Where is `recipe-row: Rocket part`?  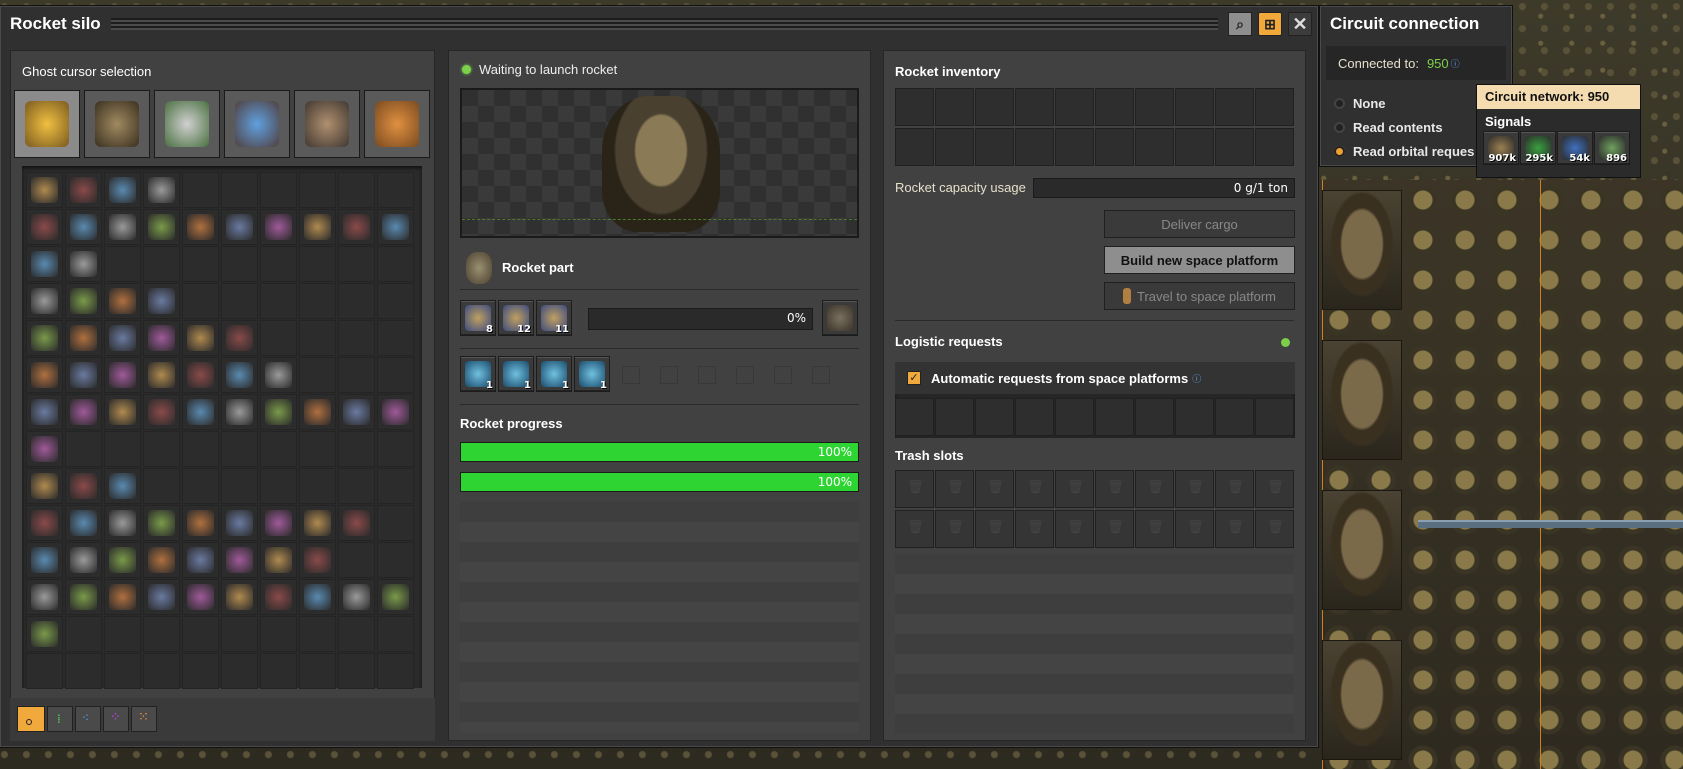 recipe-row: Rocket part is located at coordinates (659, 268).